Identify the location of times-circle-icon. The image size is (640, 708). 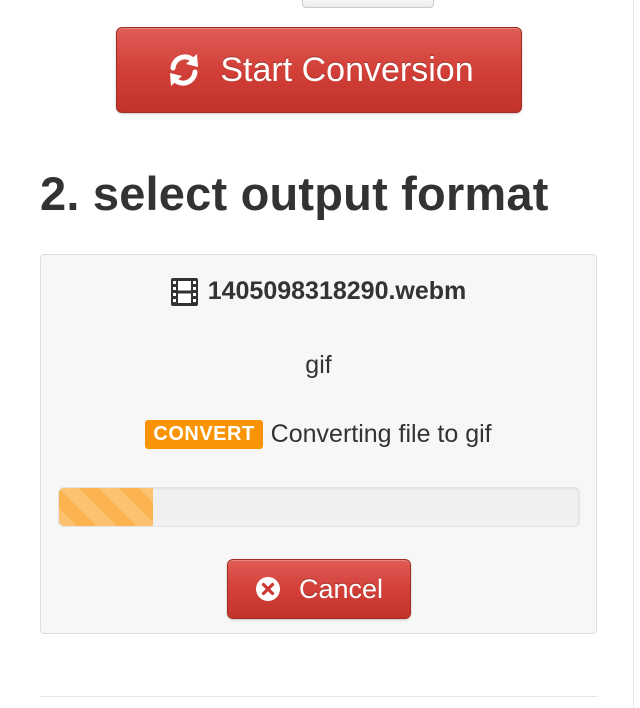
(268, 589).